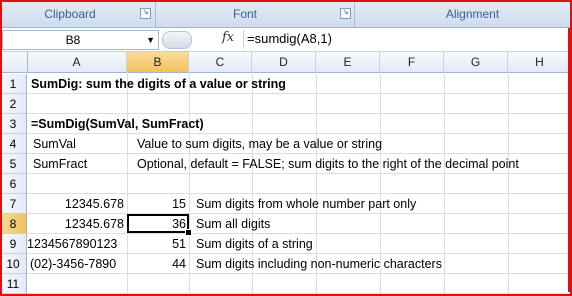  What do you see at coordinates (156, 203) in the screenshot?
I see `cell-b7: 15` at bounding box center [156, 203].